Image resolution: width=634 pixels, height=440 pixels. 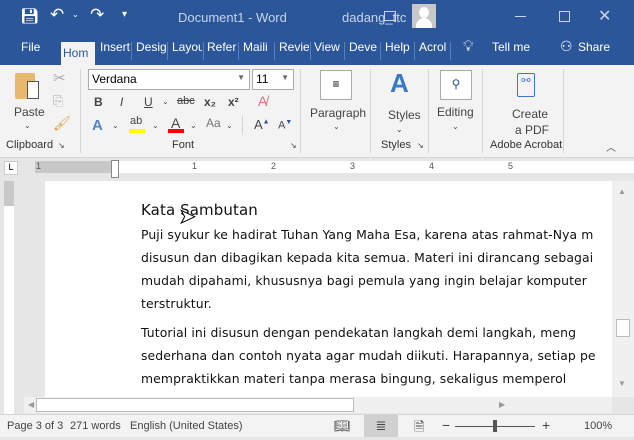 I want to click on create-pdf-line2: a PDF, so click(x=532, y=130).